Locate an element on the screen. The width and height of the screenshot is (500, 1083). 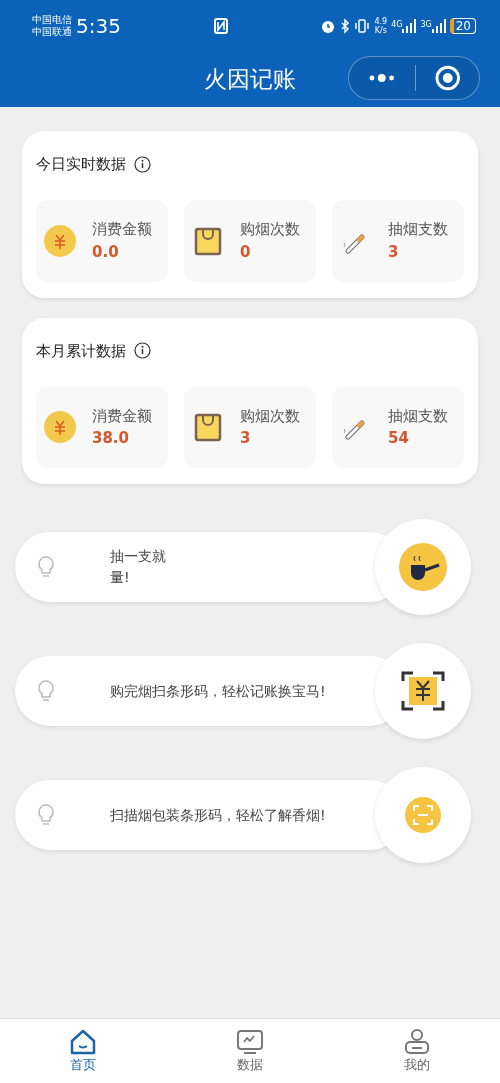
tip-text: 抽一支就 is located at coordinates (138, 556).